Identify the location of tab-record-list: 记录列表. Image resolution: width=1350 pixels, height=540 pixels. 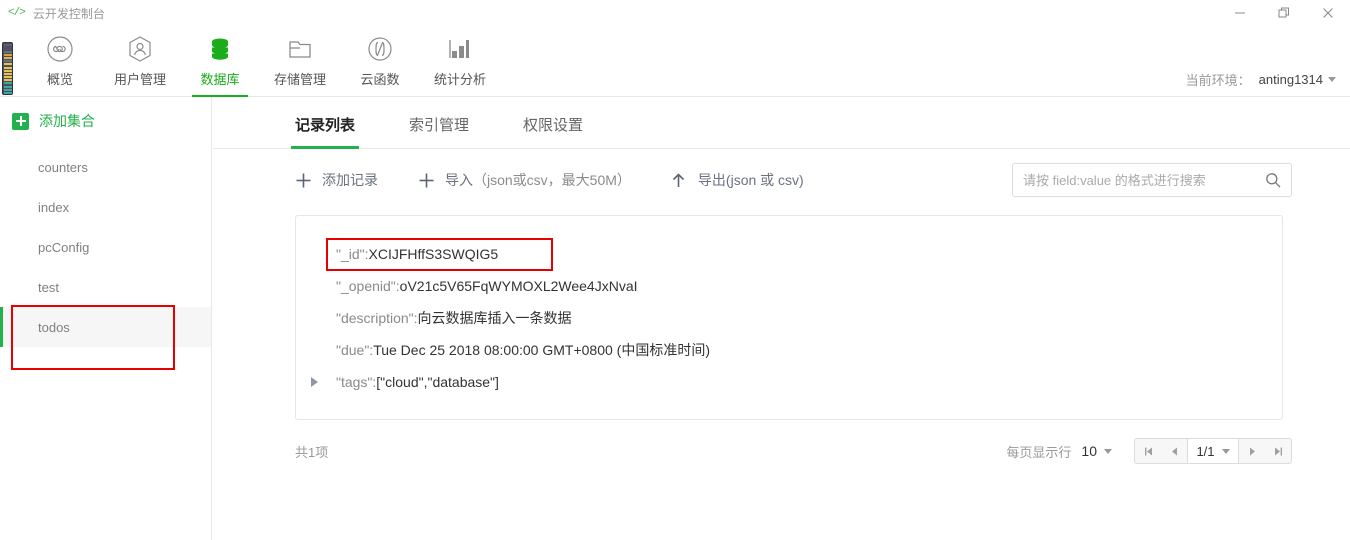
(325, 131).